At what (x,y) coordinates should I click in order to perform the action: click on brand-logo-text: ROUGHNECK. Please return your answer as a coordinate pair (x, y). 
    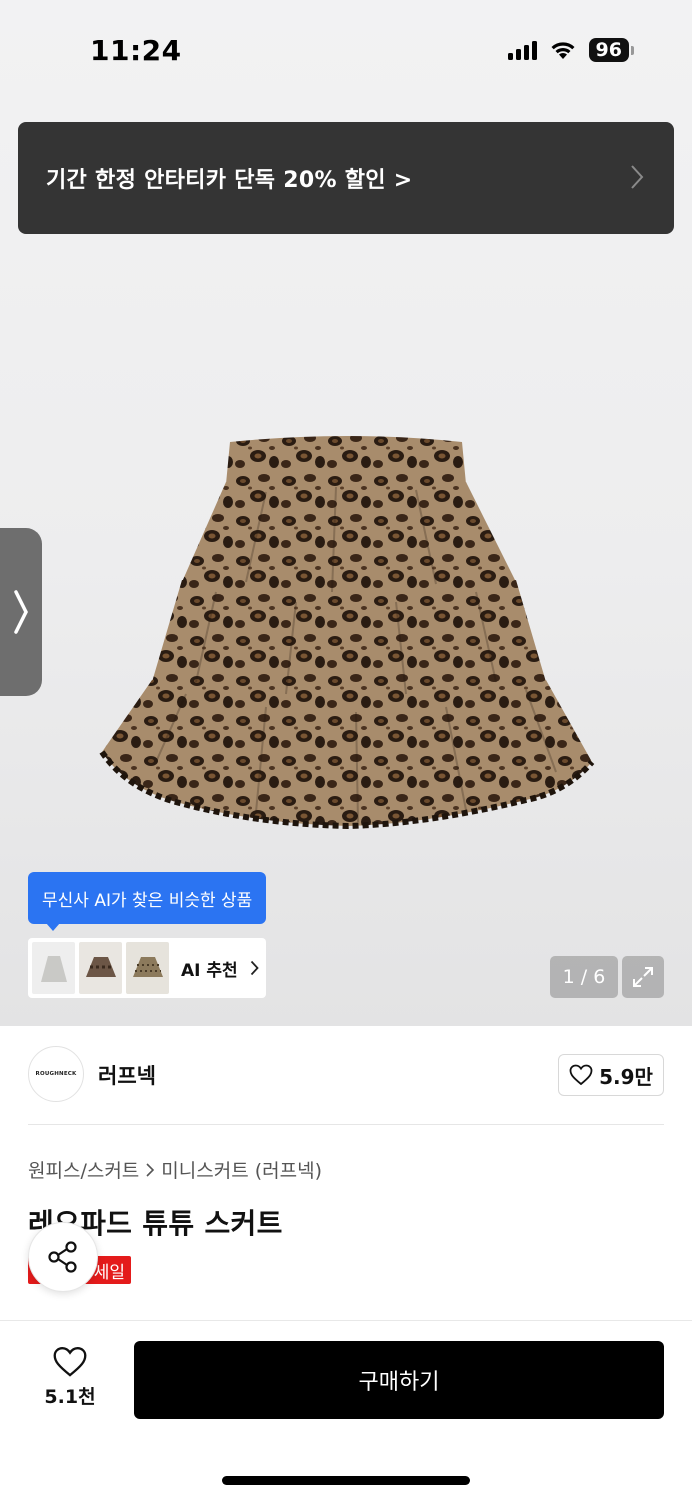
    Looking at the image, I should click on (56, 1074).